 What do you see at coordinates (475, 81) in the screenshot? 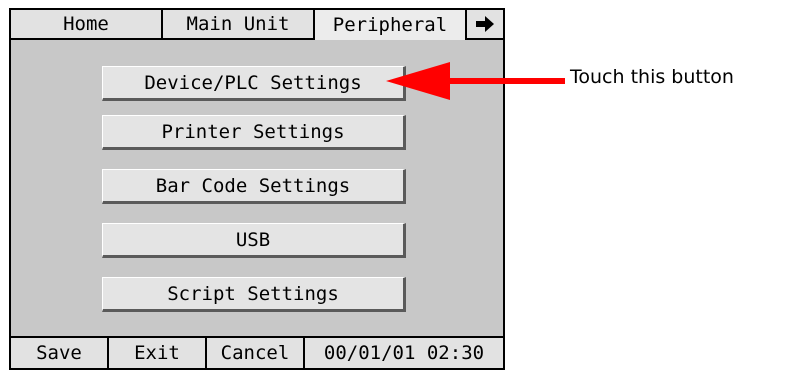
I see `annotation-arrow` at bounding box center [475, 81].